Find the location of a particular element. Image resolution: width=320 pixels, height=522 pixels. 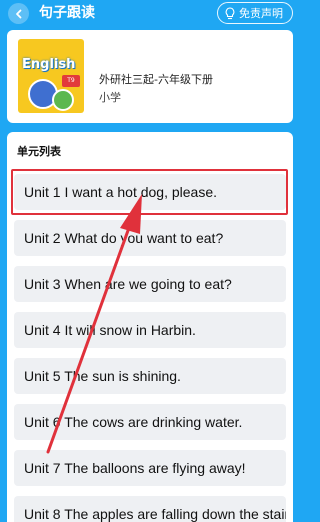

lightbulb-icon is located at coordinates (230, 12).